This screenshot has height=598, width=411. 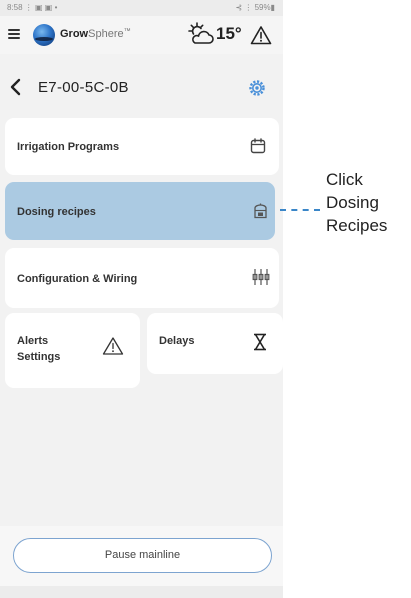 I want to click on brand-trademark: ™, so click(x=127, y=31).